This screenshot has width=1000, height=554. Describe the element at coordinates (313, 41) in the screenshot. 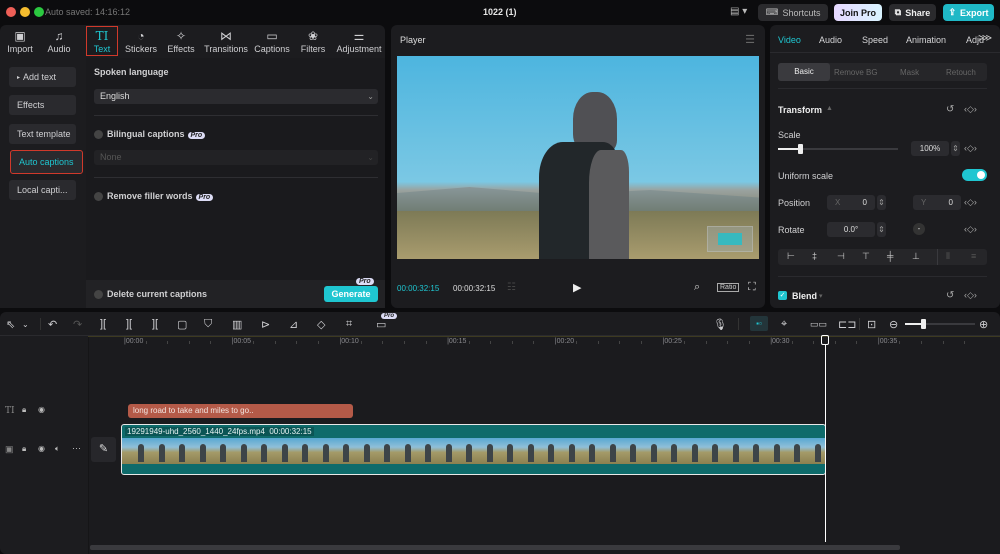

I see `toolbar-filters: ❀ Filters` at that location.